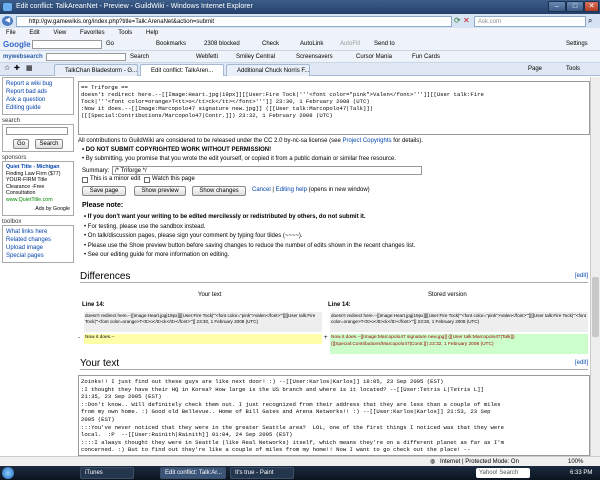  What do you see at coordinates (160, 191) in the screenshot?
I see `show-preview-button: Show preview` at bounding box center [160, 191].